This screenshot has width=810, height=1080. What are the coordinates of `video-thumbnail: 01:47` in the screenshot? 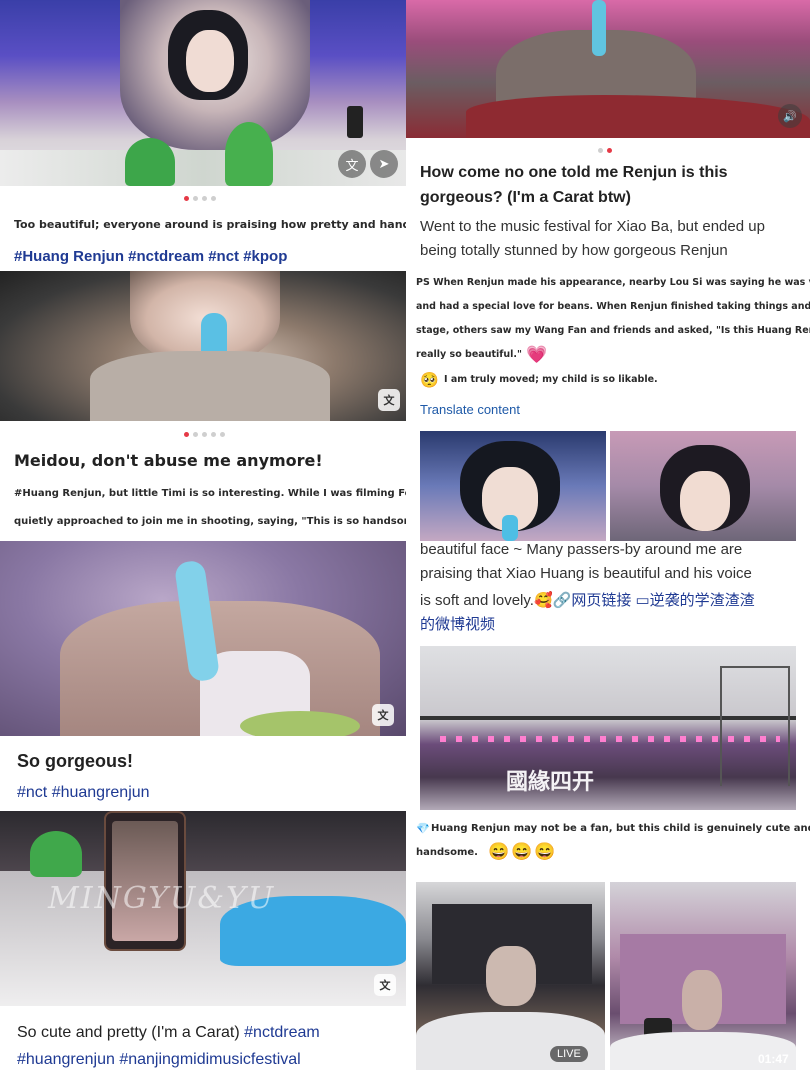 It's located at (703, 976).